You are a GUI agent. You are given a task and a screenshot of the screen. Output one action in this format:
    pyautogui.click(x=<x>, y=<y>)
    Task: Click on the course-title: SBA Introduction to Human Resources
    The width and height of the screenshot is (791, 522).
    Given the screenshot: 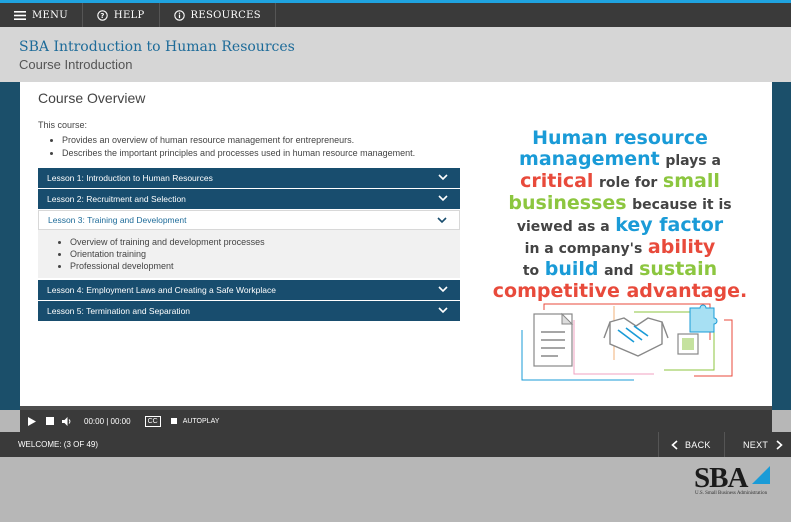 What is the action you would take?
    pyautogui.click(x=157, y=47)
    